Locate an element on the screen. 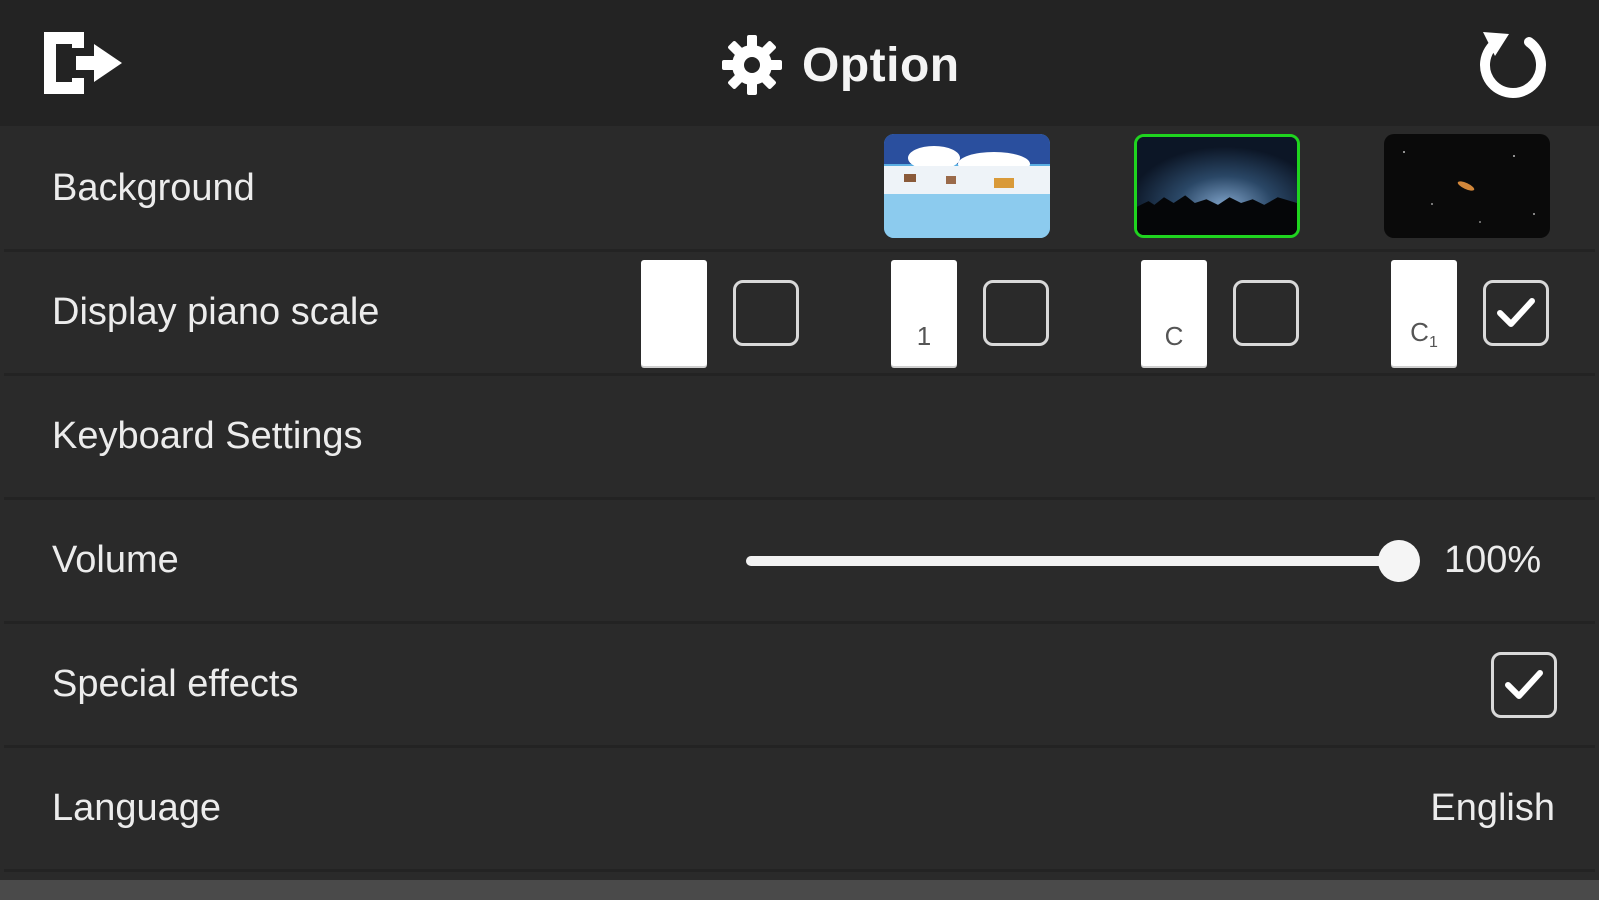 This screenshot has height=900, width=1599. keyboard-settings-row: Keyboard Settings is located at coordinates (799, 438).